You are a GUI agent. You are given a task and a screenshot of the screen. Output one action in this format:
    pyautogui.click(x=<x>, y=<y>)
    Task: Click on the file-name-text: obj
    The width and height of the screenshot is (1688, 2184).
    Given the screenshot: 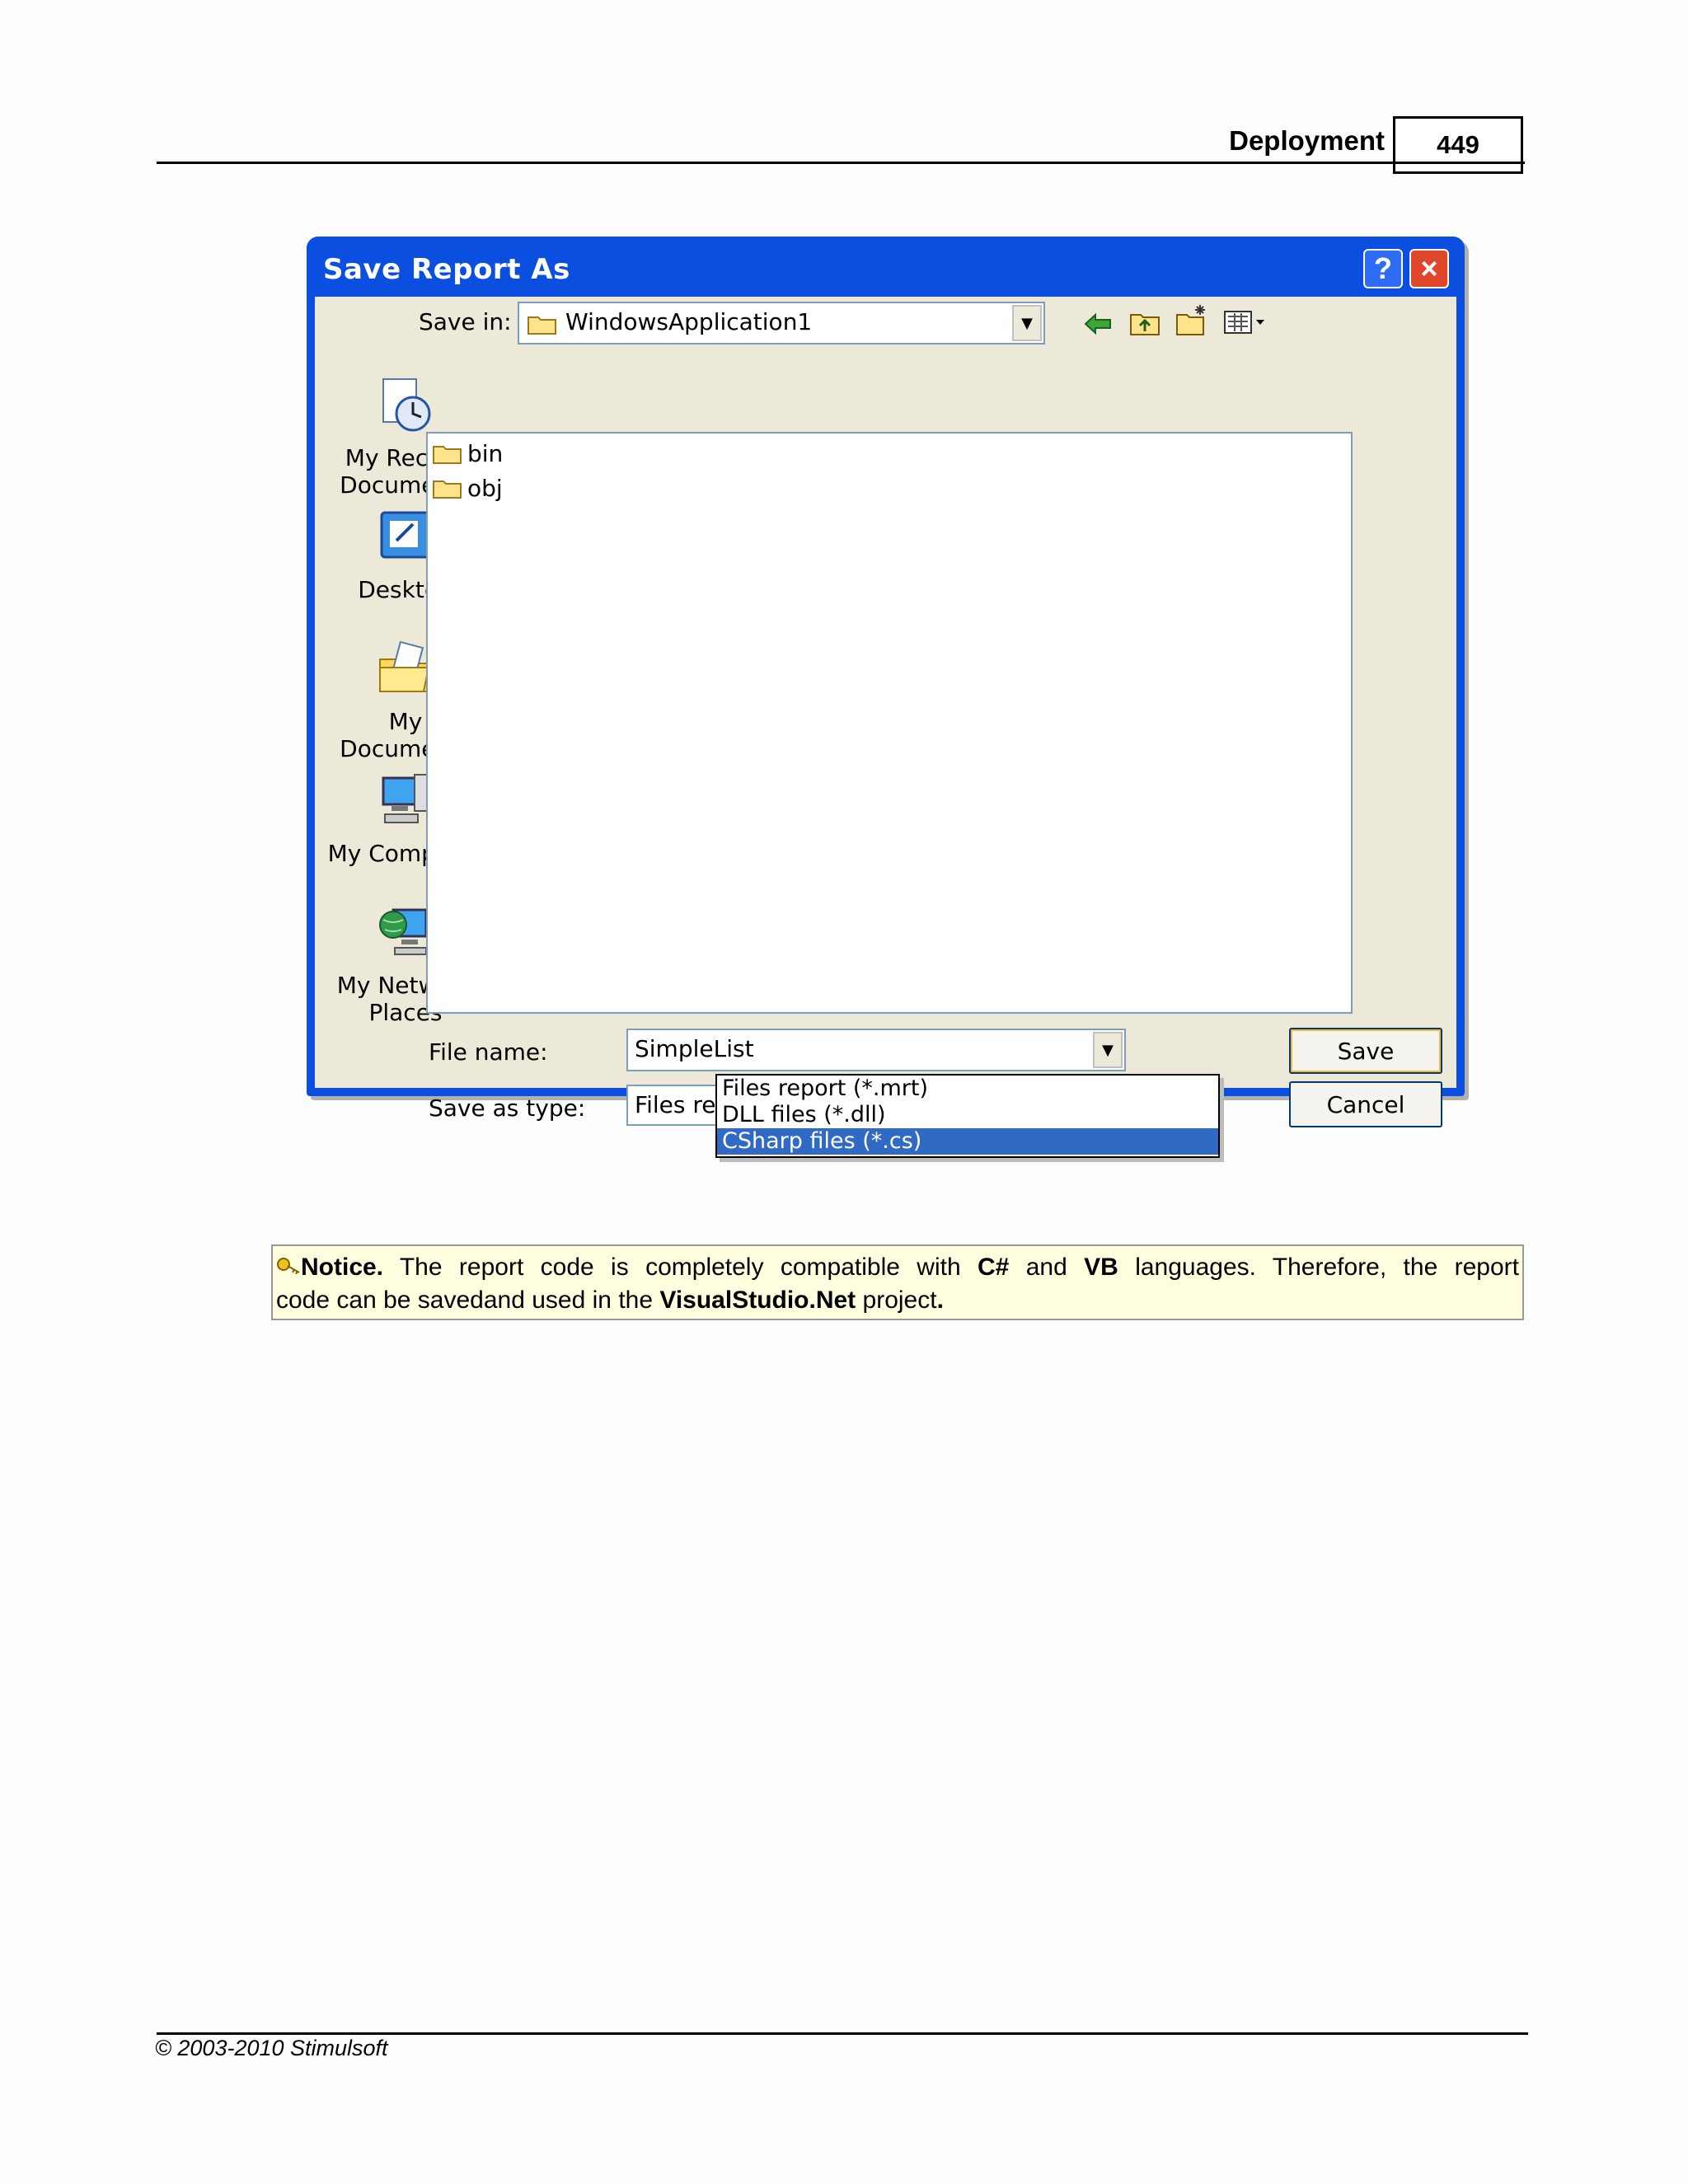 What is the action you would take?
    pyautogui.click(x=485, y=488)
    